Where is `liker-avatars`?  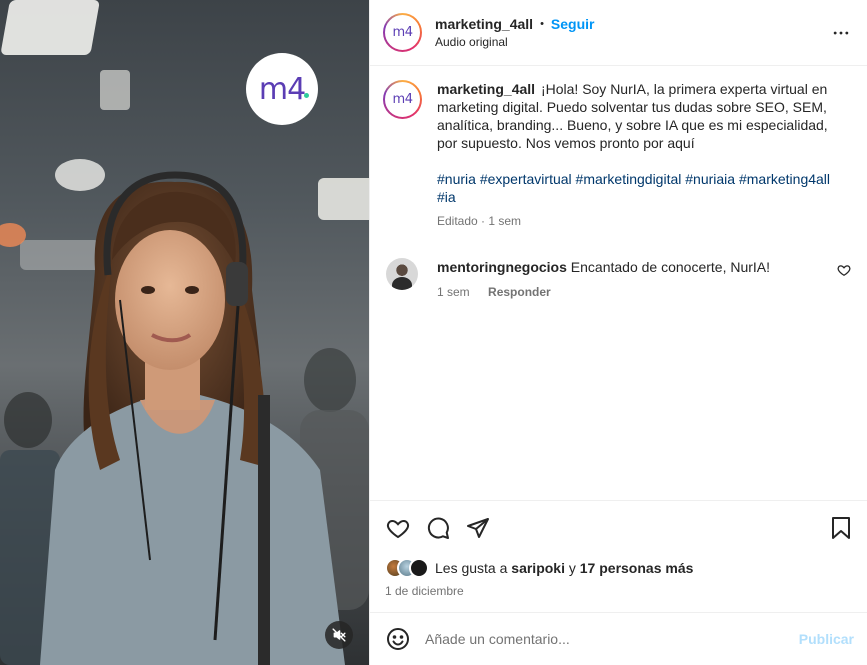 liker-avatars is located at coordinates (407, 568).